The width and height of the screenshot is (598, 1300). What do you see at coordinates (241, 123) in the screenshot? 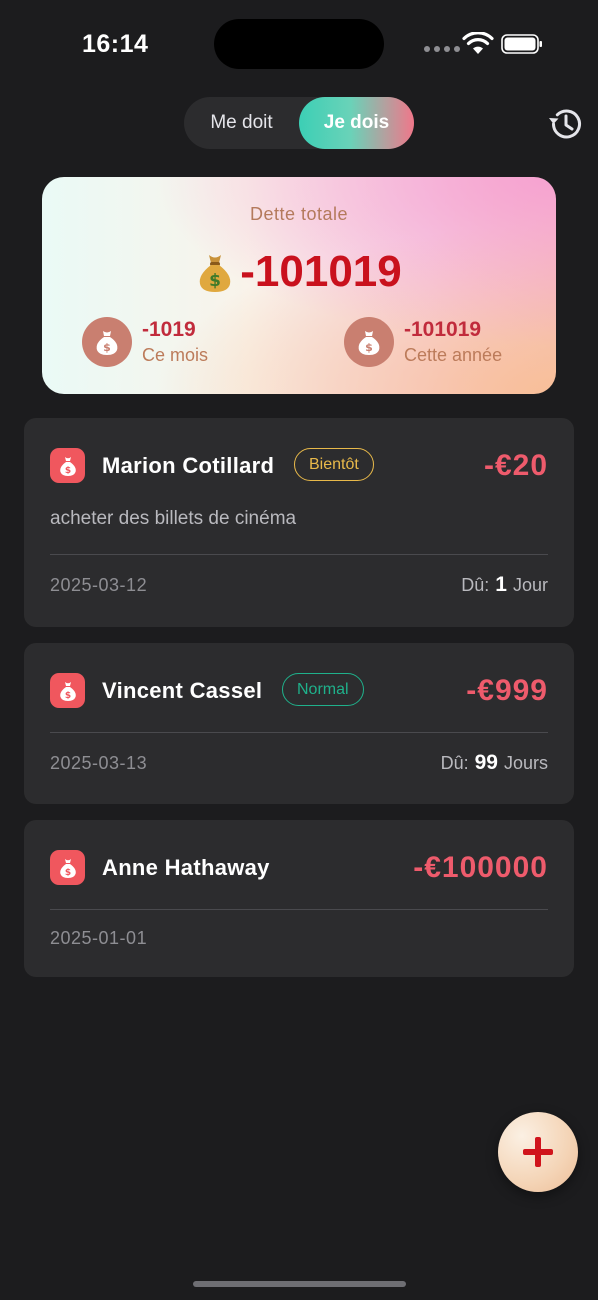
I see `tab-me-doit: Me doit` at bounding box center [241, 123].